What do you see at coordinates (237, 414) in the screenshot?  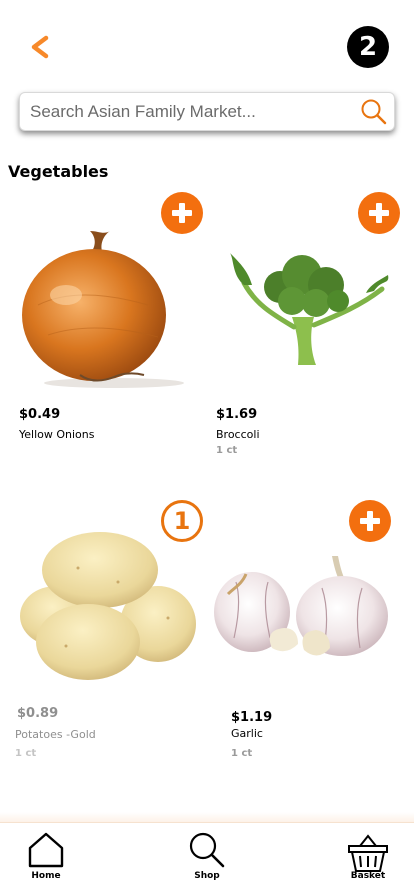 I see `product-price: $1.69` at bounding box center [237, 414].